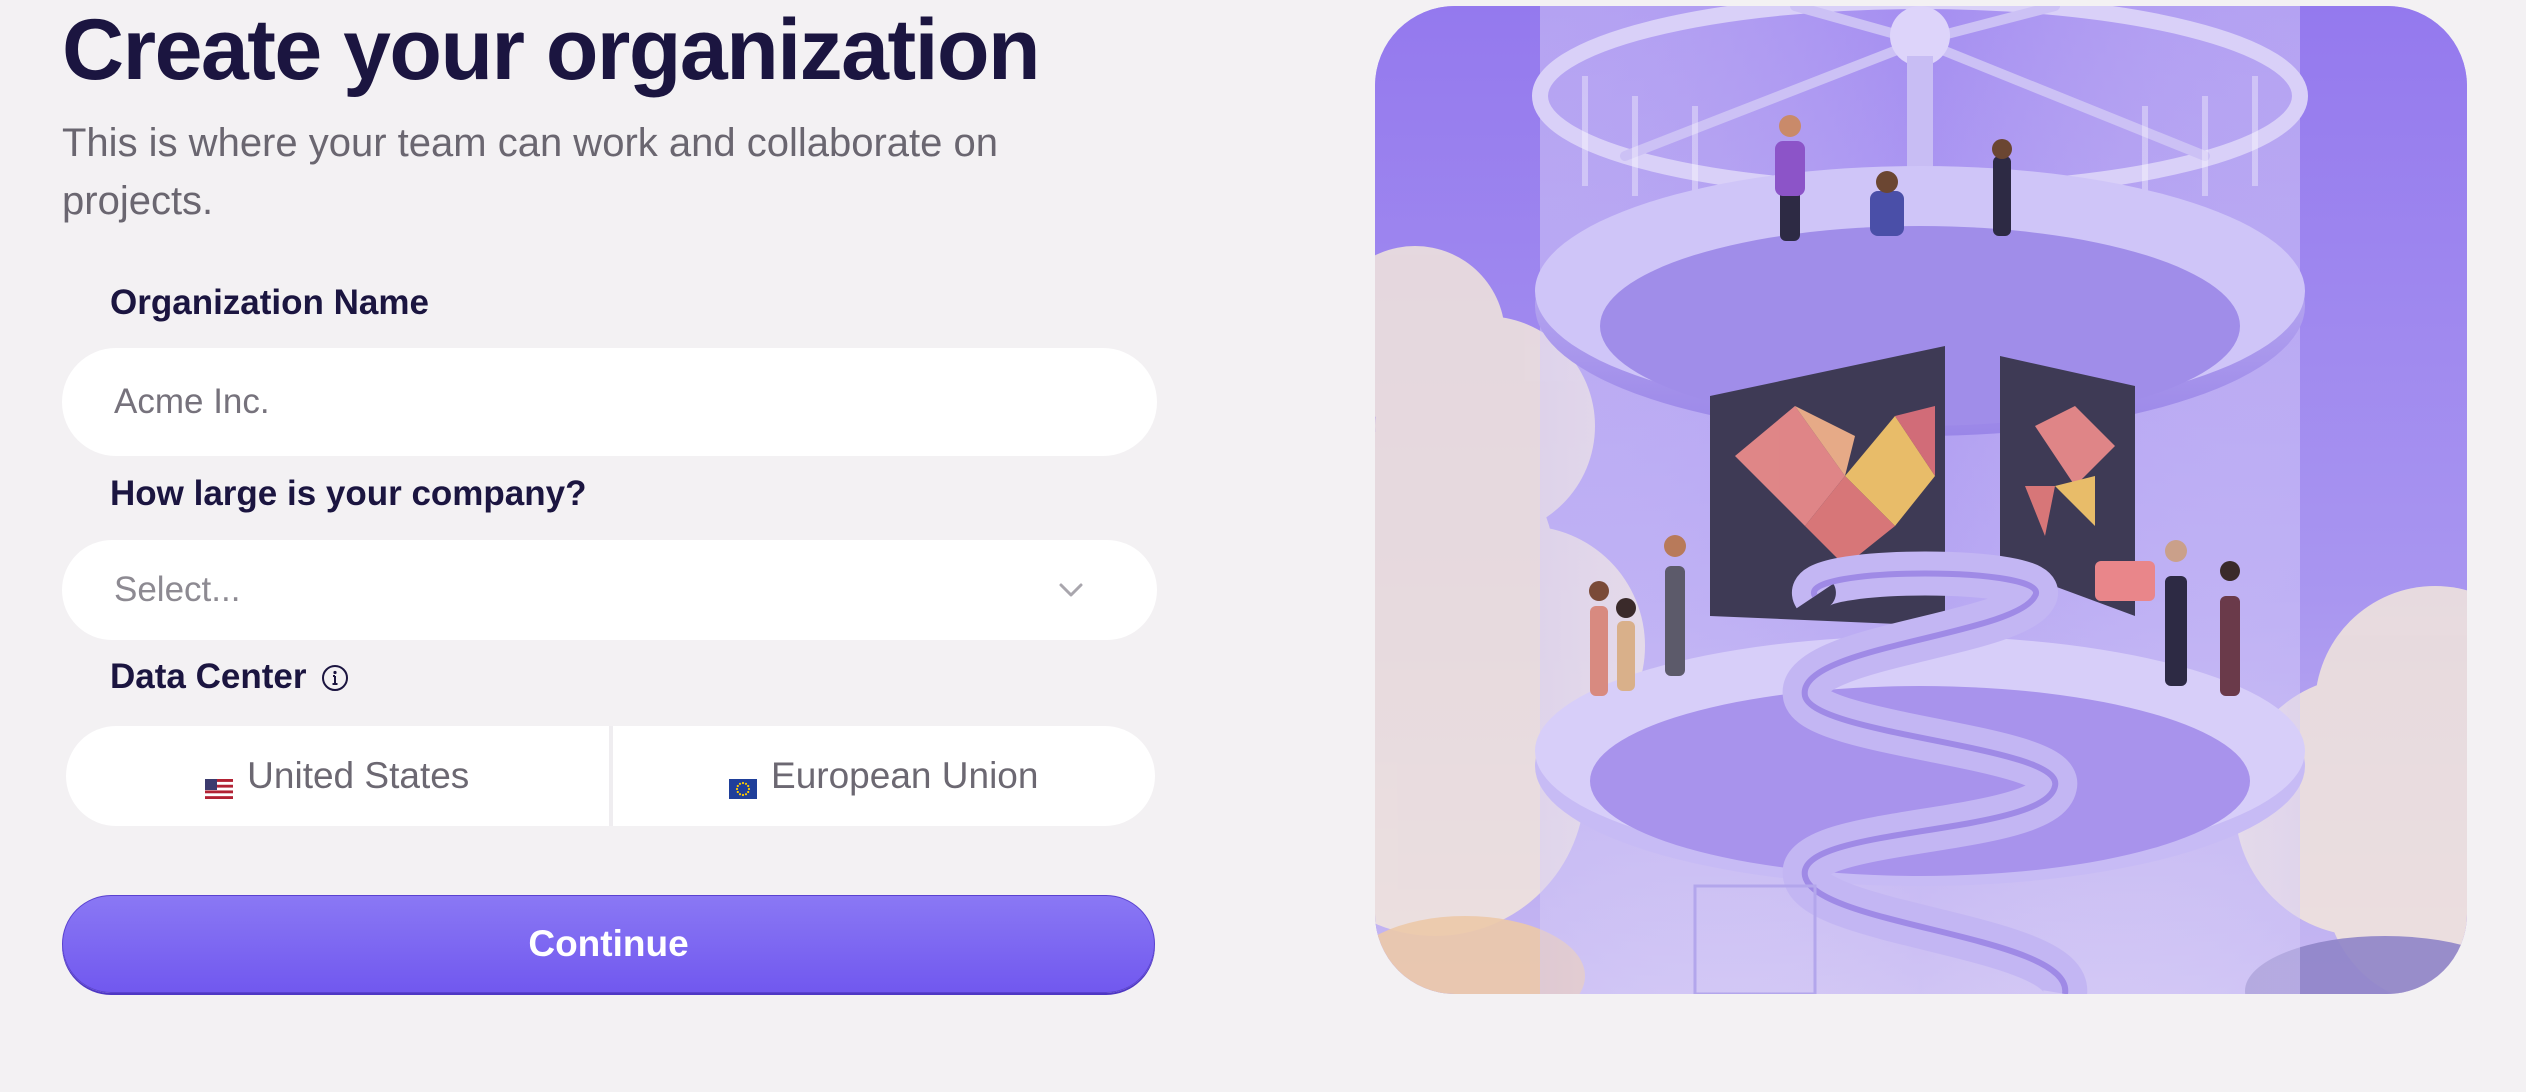  Describe the element at coordinates (1071, 590) in the screenshot. I see `chevron-down-icon` at that location.